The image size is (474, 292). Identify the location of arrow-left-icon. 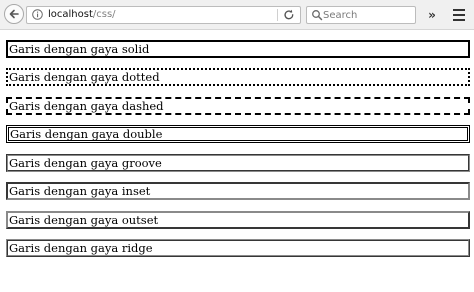
(14, 14).